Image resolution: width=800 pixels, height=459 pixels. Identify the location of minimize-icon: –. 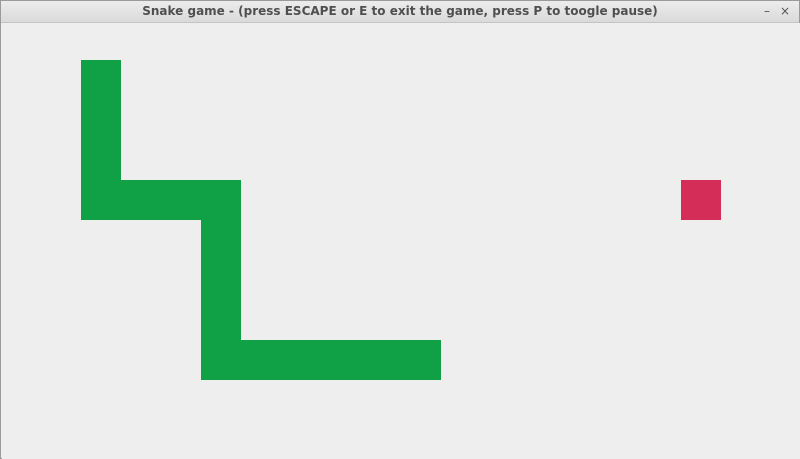
(767, 11).